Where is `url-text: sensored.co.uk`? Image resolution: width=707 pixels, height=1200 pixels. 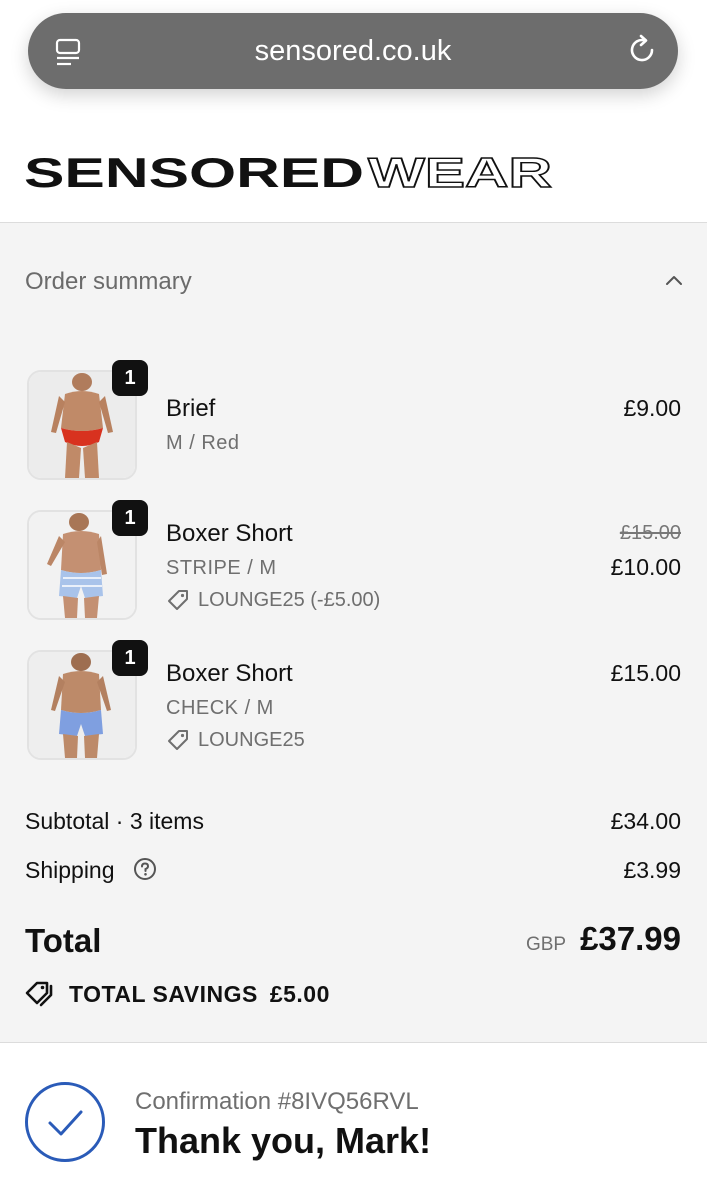 url-text: sensored.co.uk is located at coordinates (353, 51).